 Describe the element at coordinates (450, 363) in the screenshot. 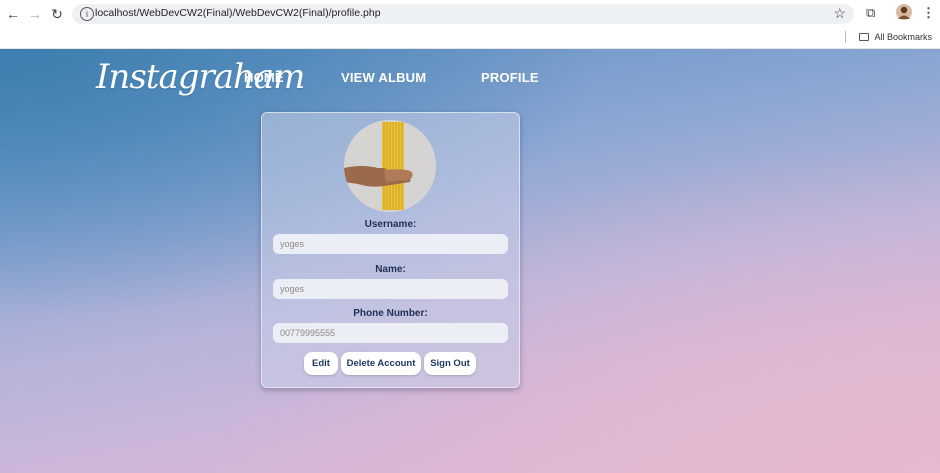

I see `sign-out-button: Sign Out` at that location.